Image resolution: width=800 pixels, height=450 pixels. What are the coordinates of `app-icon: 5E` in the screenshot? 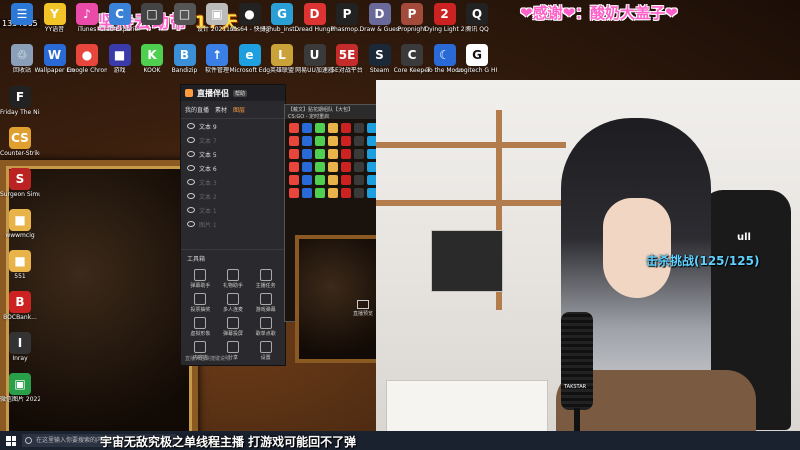 It's located at (347, 55).